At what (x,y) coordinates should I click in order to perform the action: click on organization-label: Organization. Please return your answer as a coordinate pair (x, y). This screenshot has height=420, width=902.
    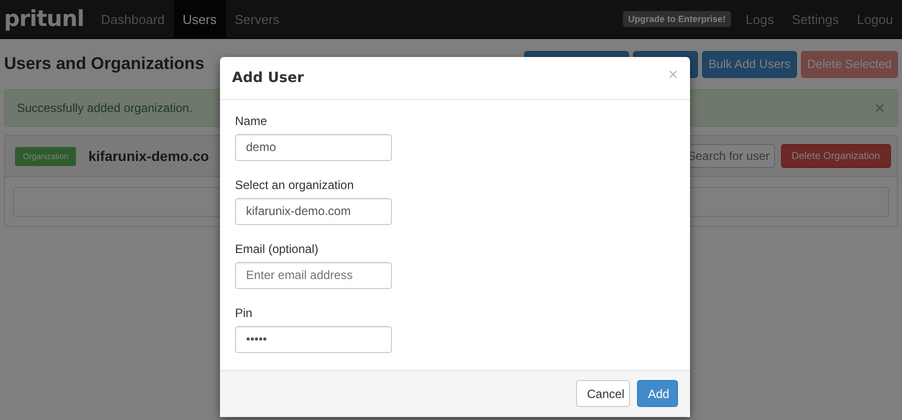
    Looking at the image, I should click on (45, 156).